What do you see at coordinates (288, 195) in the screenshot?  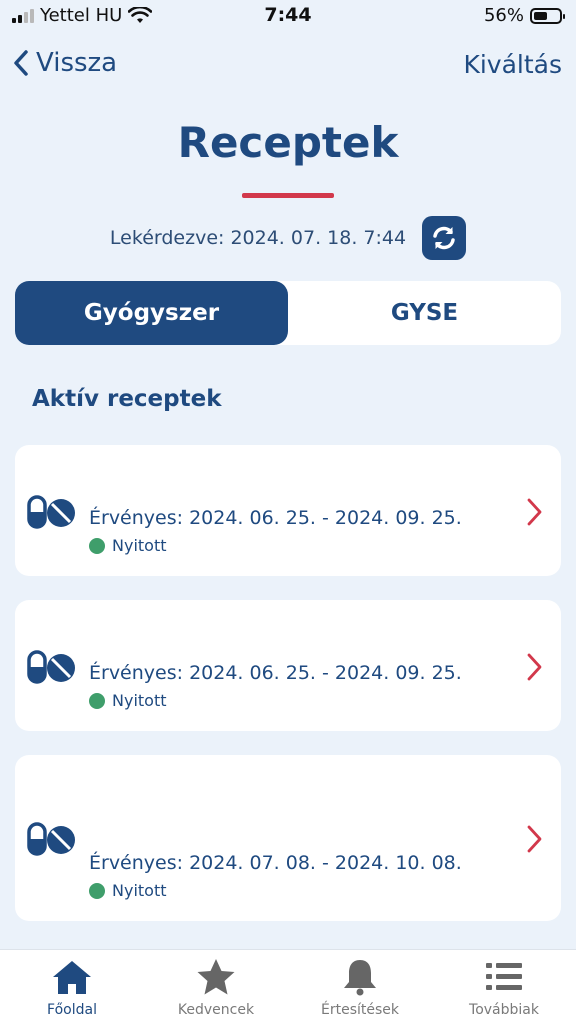 I see `title-underline` at bounding box center [288, 195].